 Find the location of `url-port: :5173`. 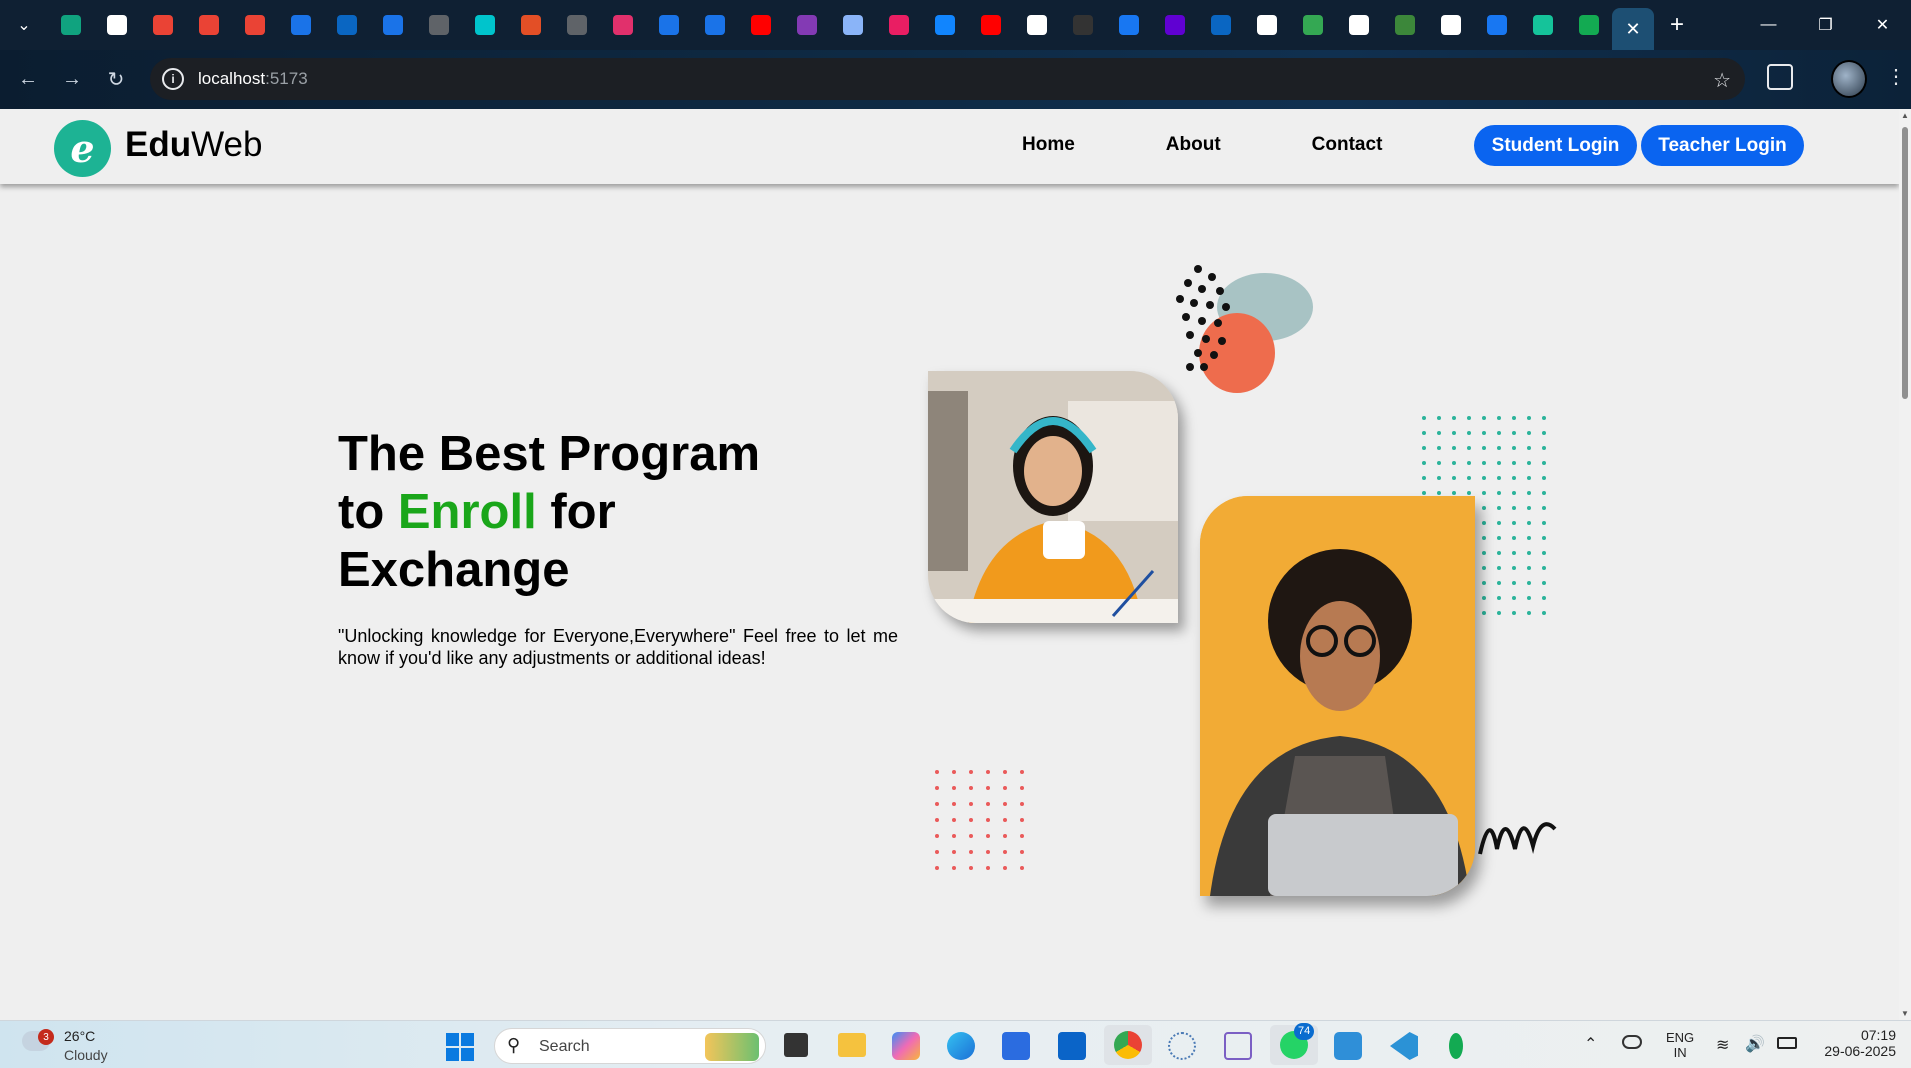

url-port: :5173 is located at coordinates (286, 78).